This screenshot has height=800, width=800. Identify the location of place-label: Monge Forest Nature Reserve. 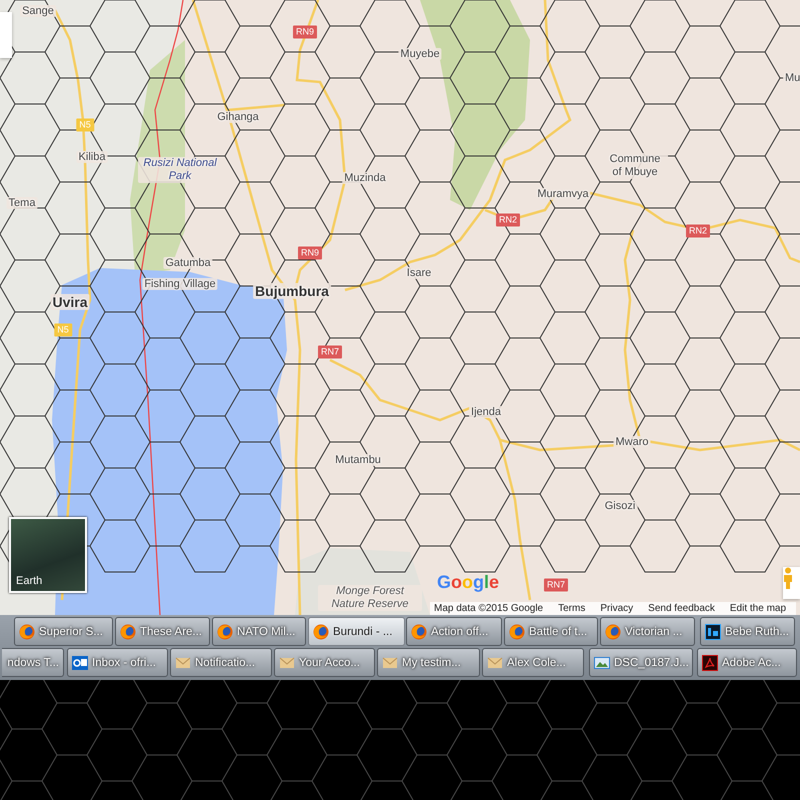
(370, 598).